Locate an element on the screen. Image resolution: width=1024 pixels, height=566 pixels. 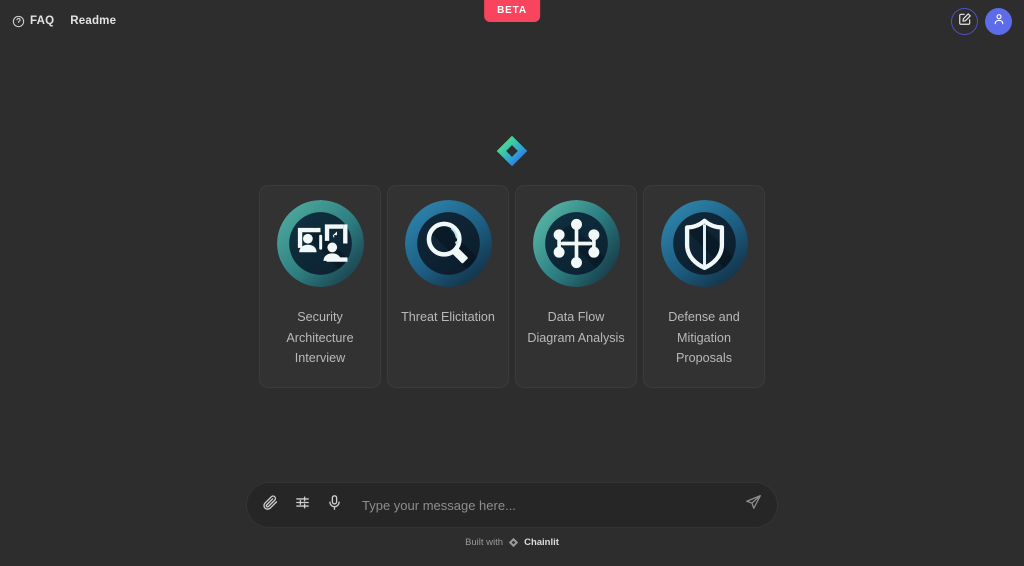
beta-badge: BETA is located at coordinates (512, 11).